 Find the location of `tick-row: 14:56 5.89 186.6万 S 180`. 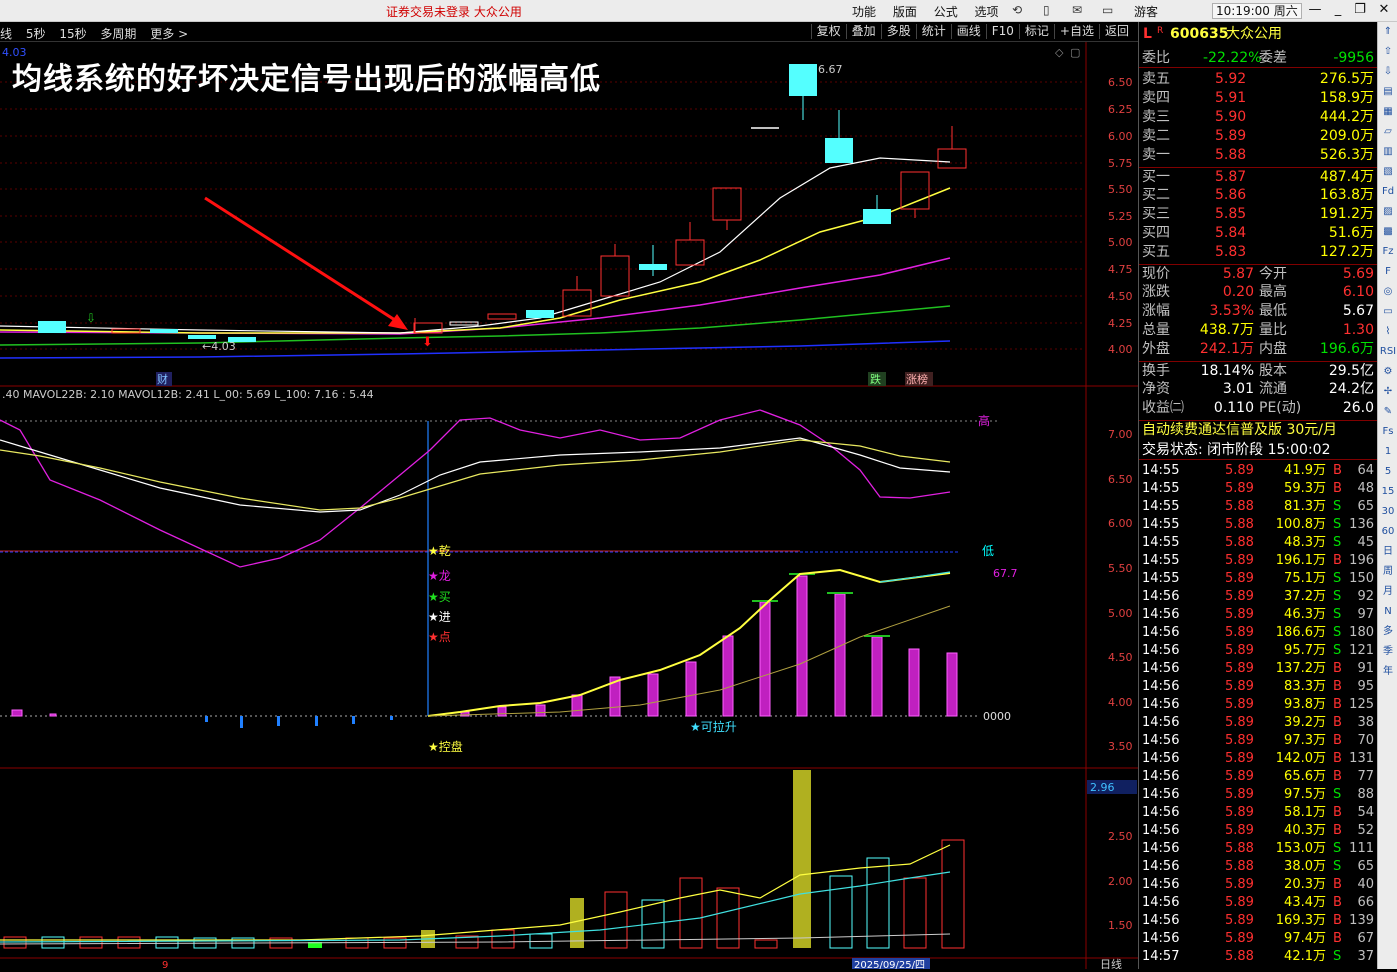

tick-row: 14:56 5.89 186.6万 S 180 is located at coordinates (1258, 633).